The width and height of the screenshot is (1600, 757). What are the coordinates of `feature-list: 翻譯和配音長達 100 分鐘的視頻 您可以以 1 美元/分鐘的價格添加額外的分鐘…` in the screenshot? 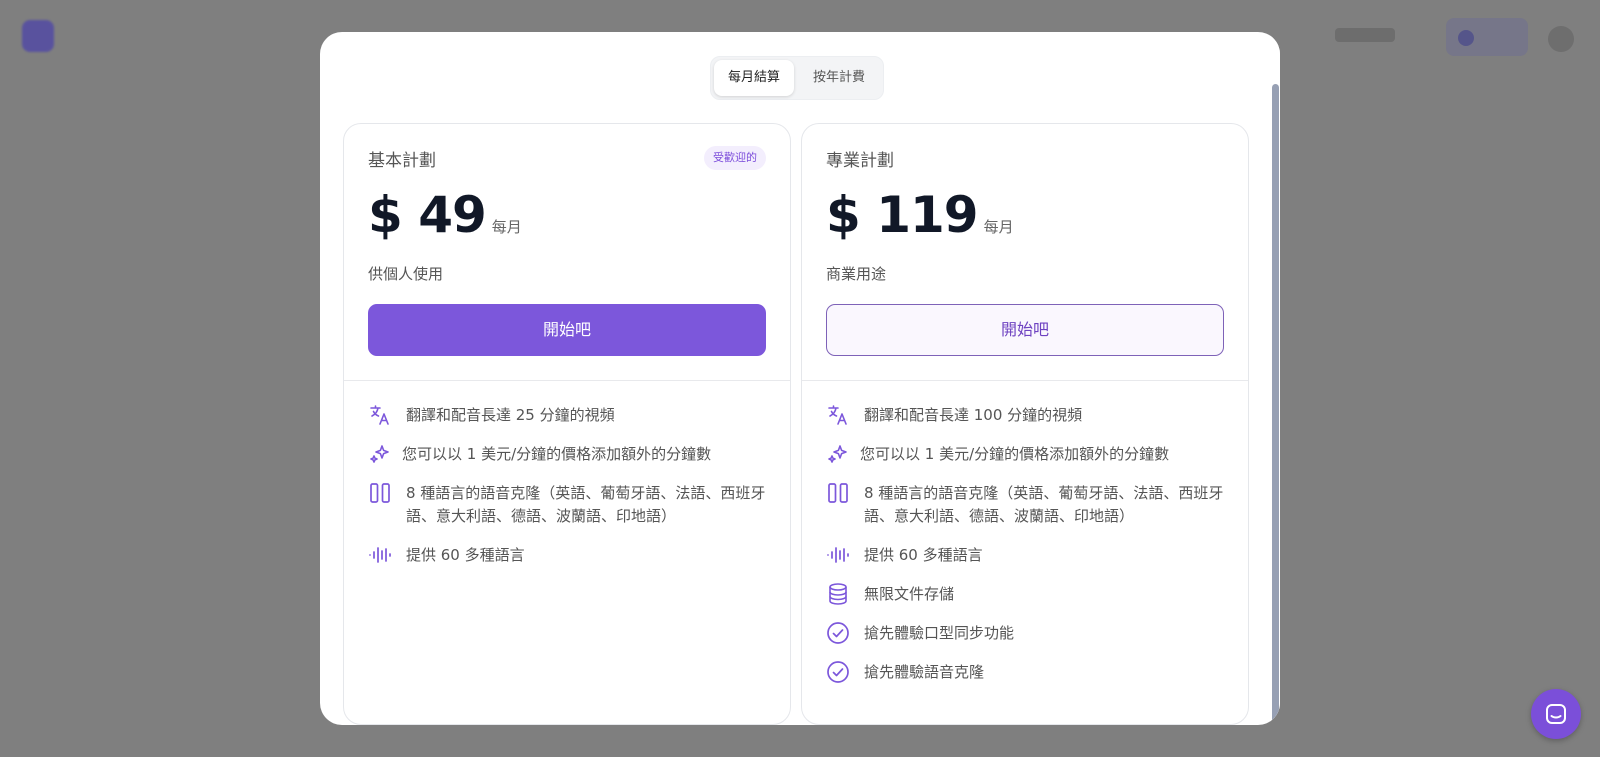 It's located at (1026, 552).